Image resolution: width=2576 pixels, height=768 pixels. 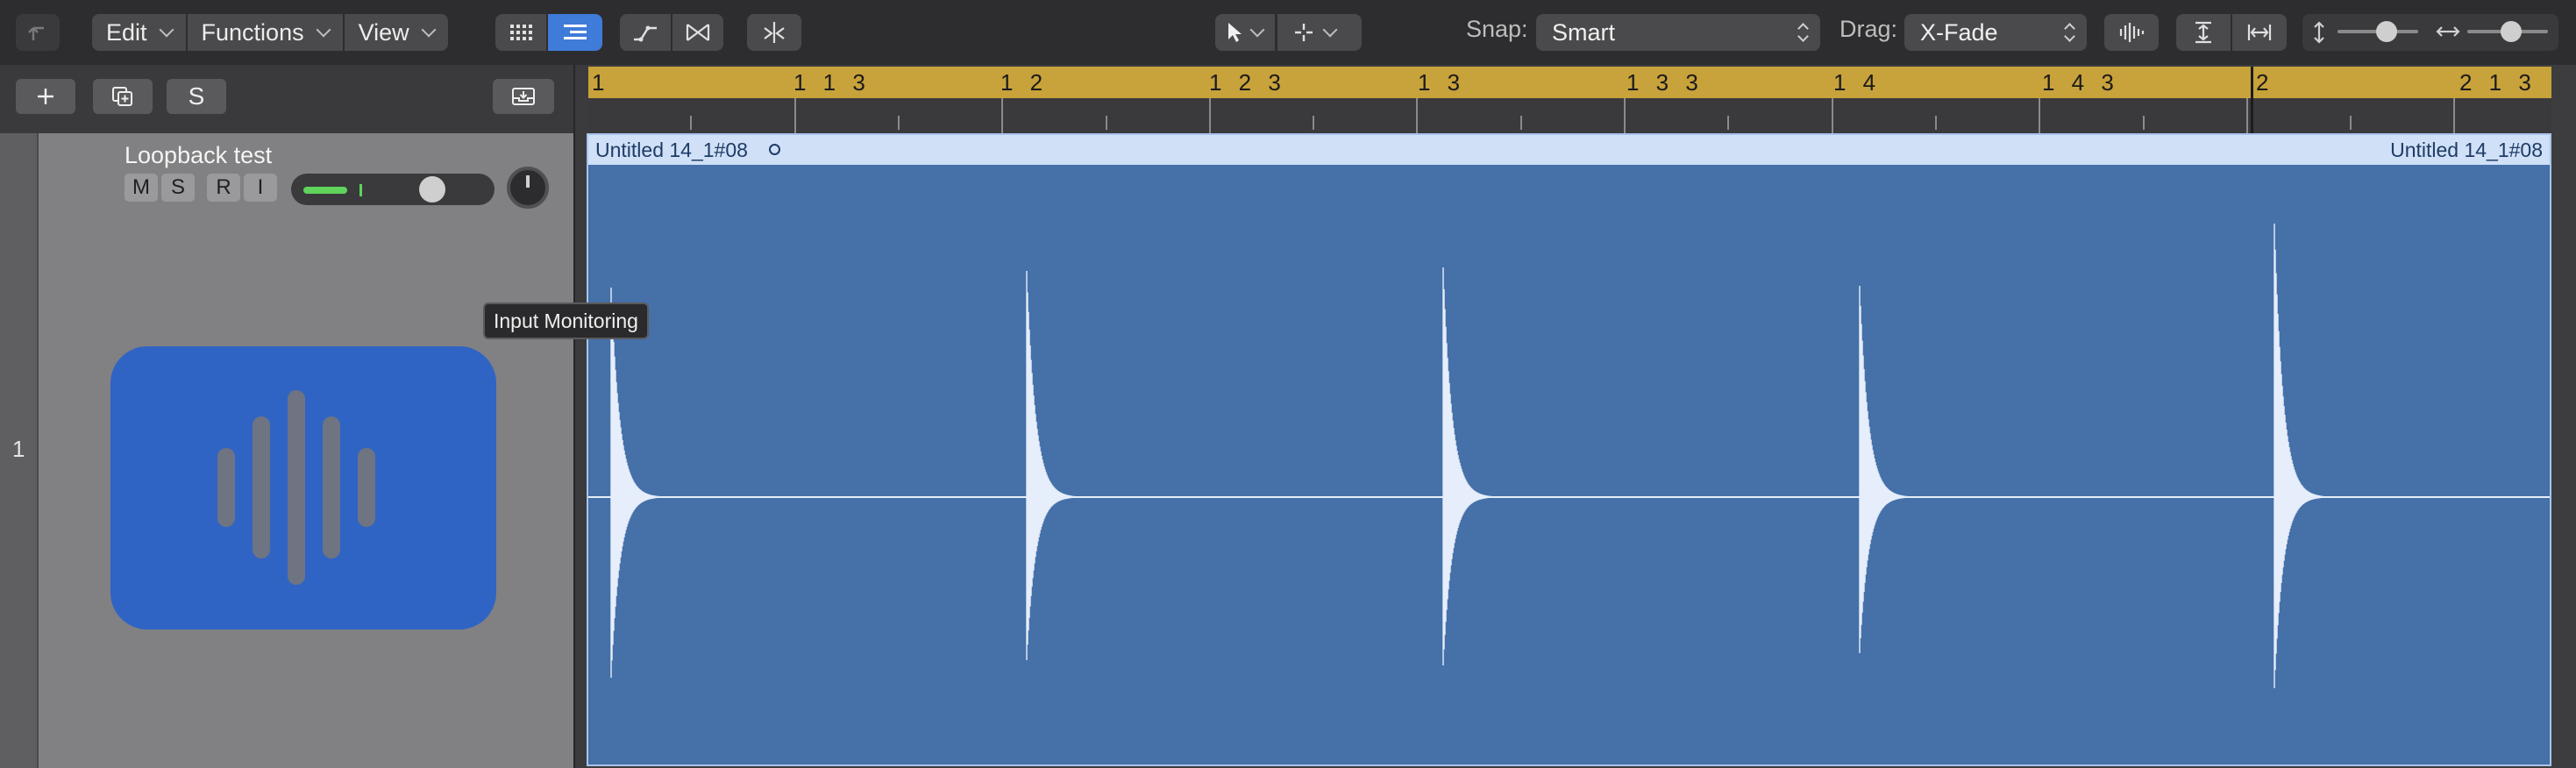 What do you see at coordinates (1665, 82) in the screenshot?
I see `ruler-mark: 1 3 3` at bounding box center [1665, 82].